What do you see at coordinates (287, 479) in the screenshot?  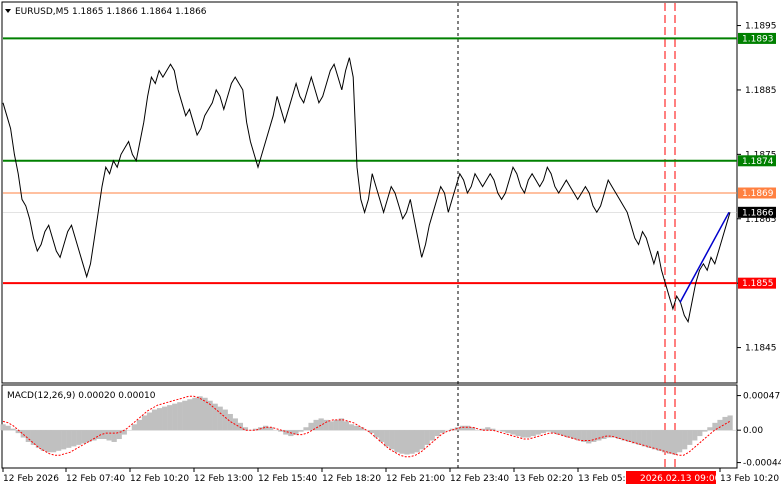 I see `time-tick-label: 12 Feb 15:40` at bounding box center [287, 479].